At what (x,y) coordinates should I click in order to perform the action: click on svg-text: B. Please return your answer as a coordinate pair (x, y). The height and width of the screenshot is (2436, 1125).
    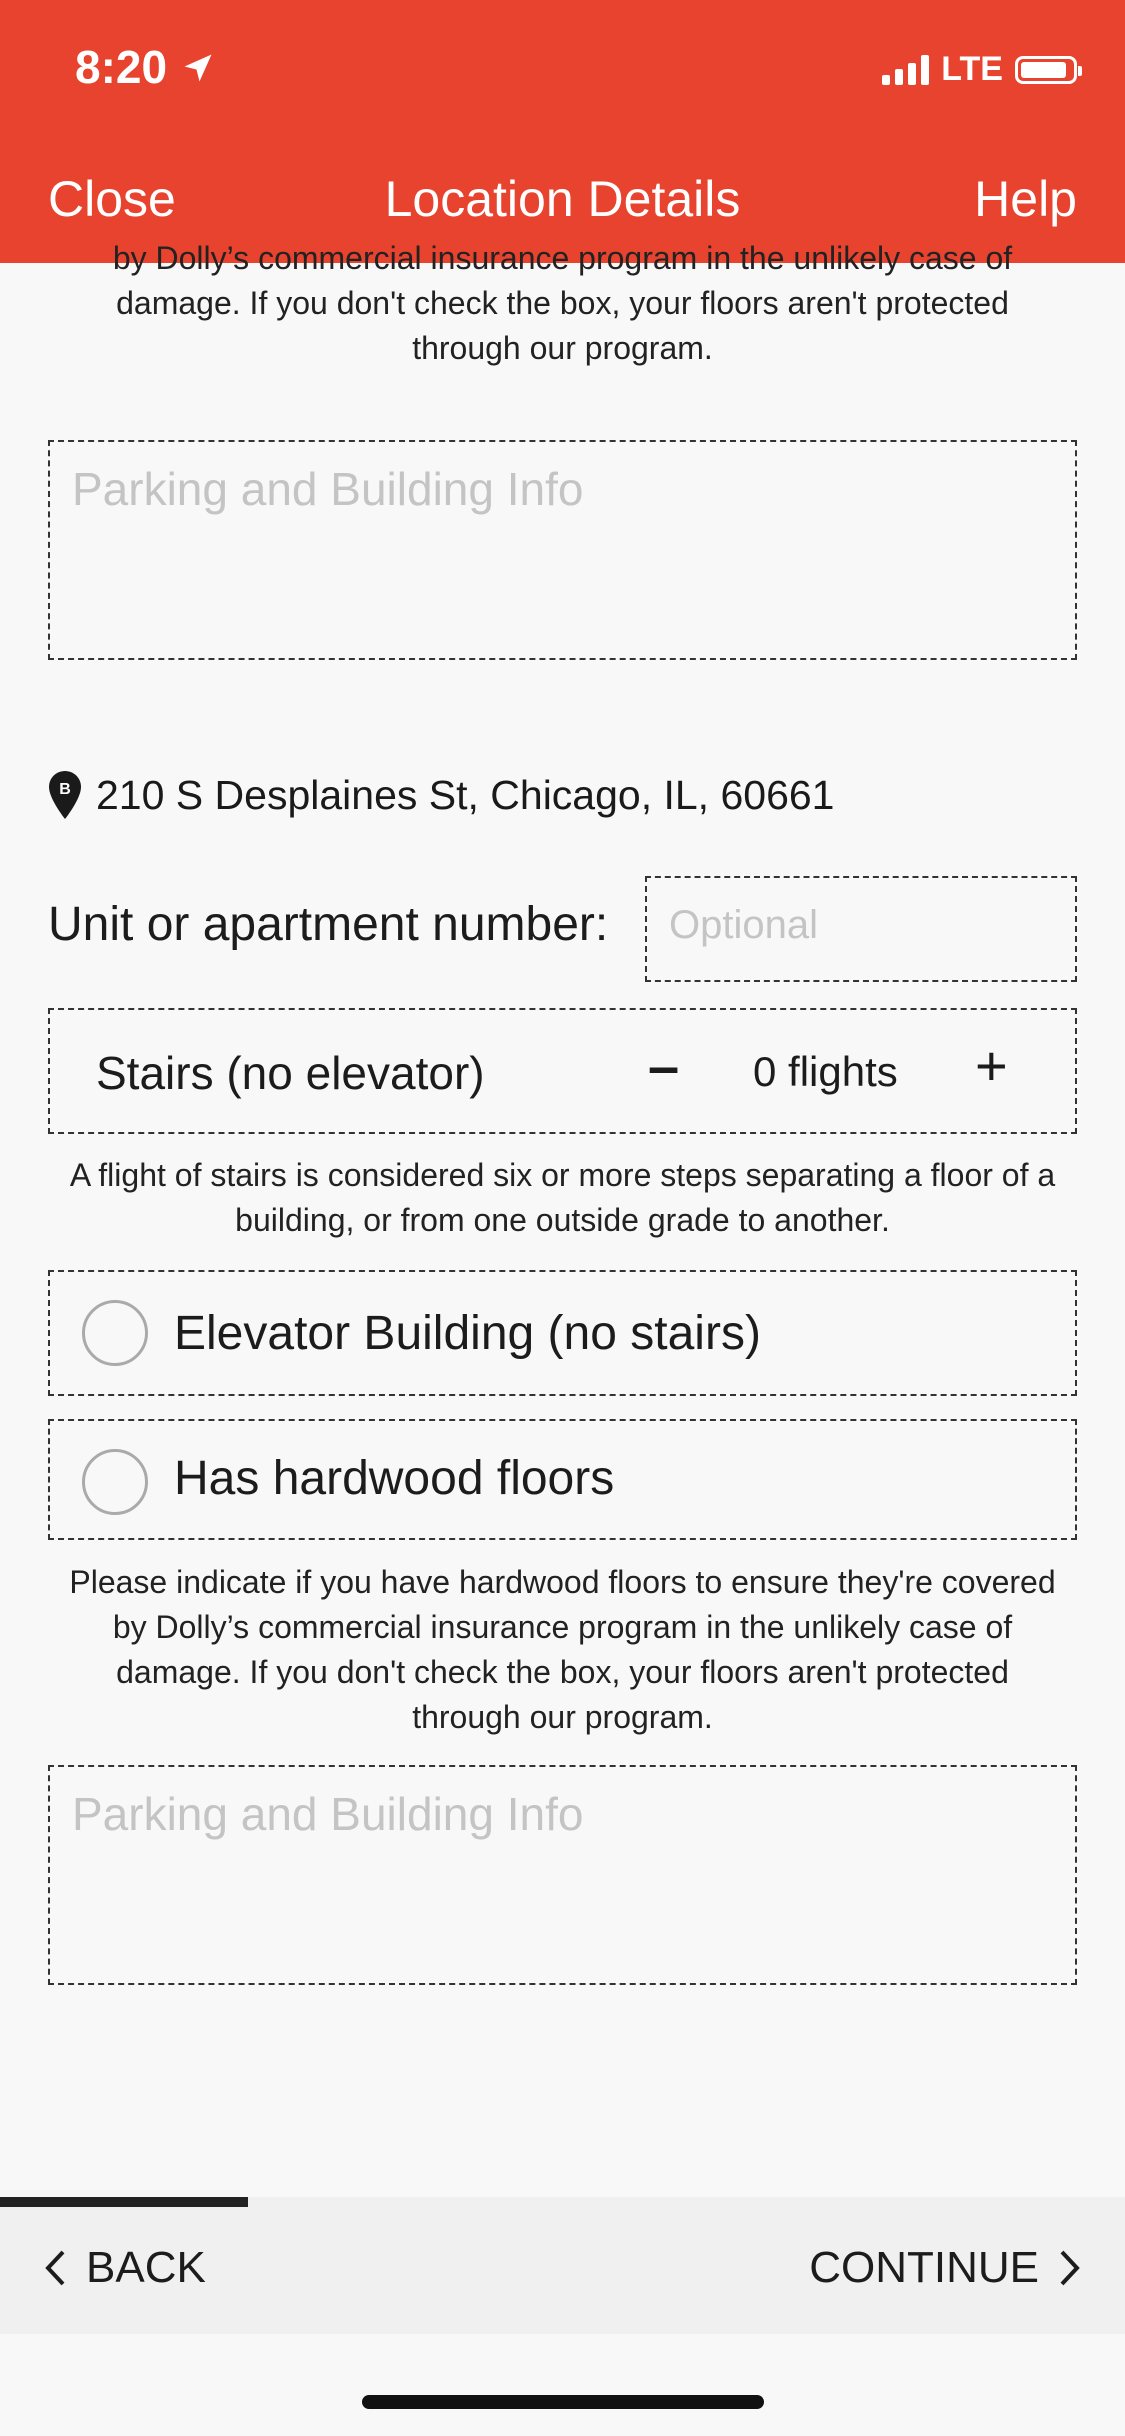
    Looking at the image, I should click on (65, 789).